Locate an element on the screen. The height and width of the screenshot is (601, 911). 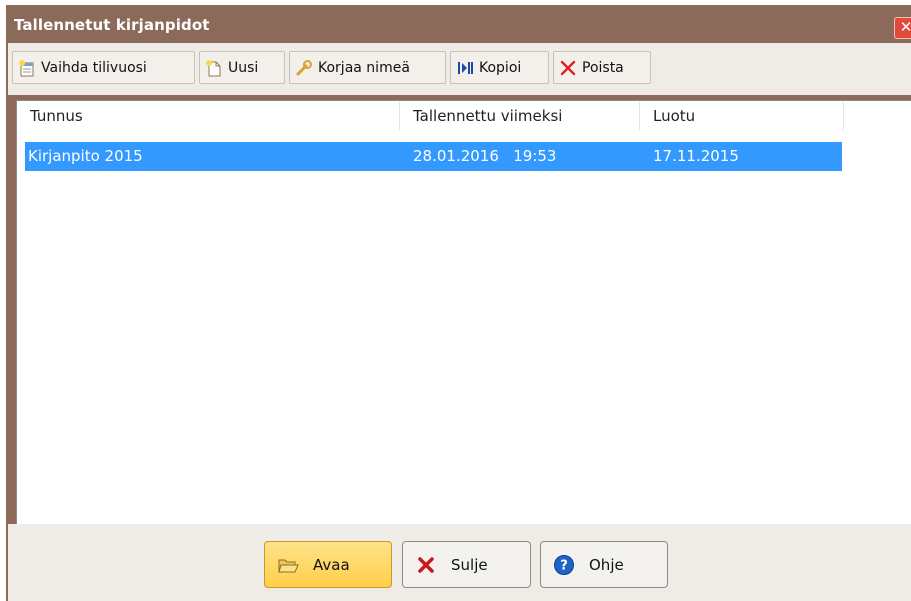
copy-button: Kopioi is located at coordinates (499, 67).